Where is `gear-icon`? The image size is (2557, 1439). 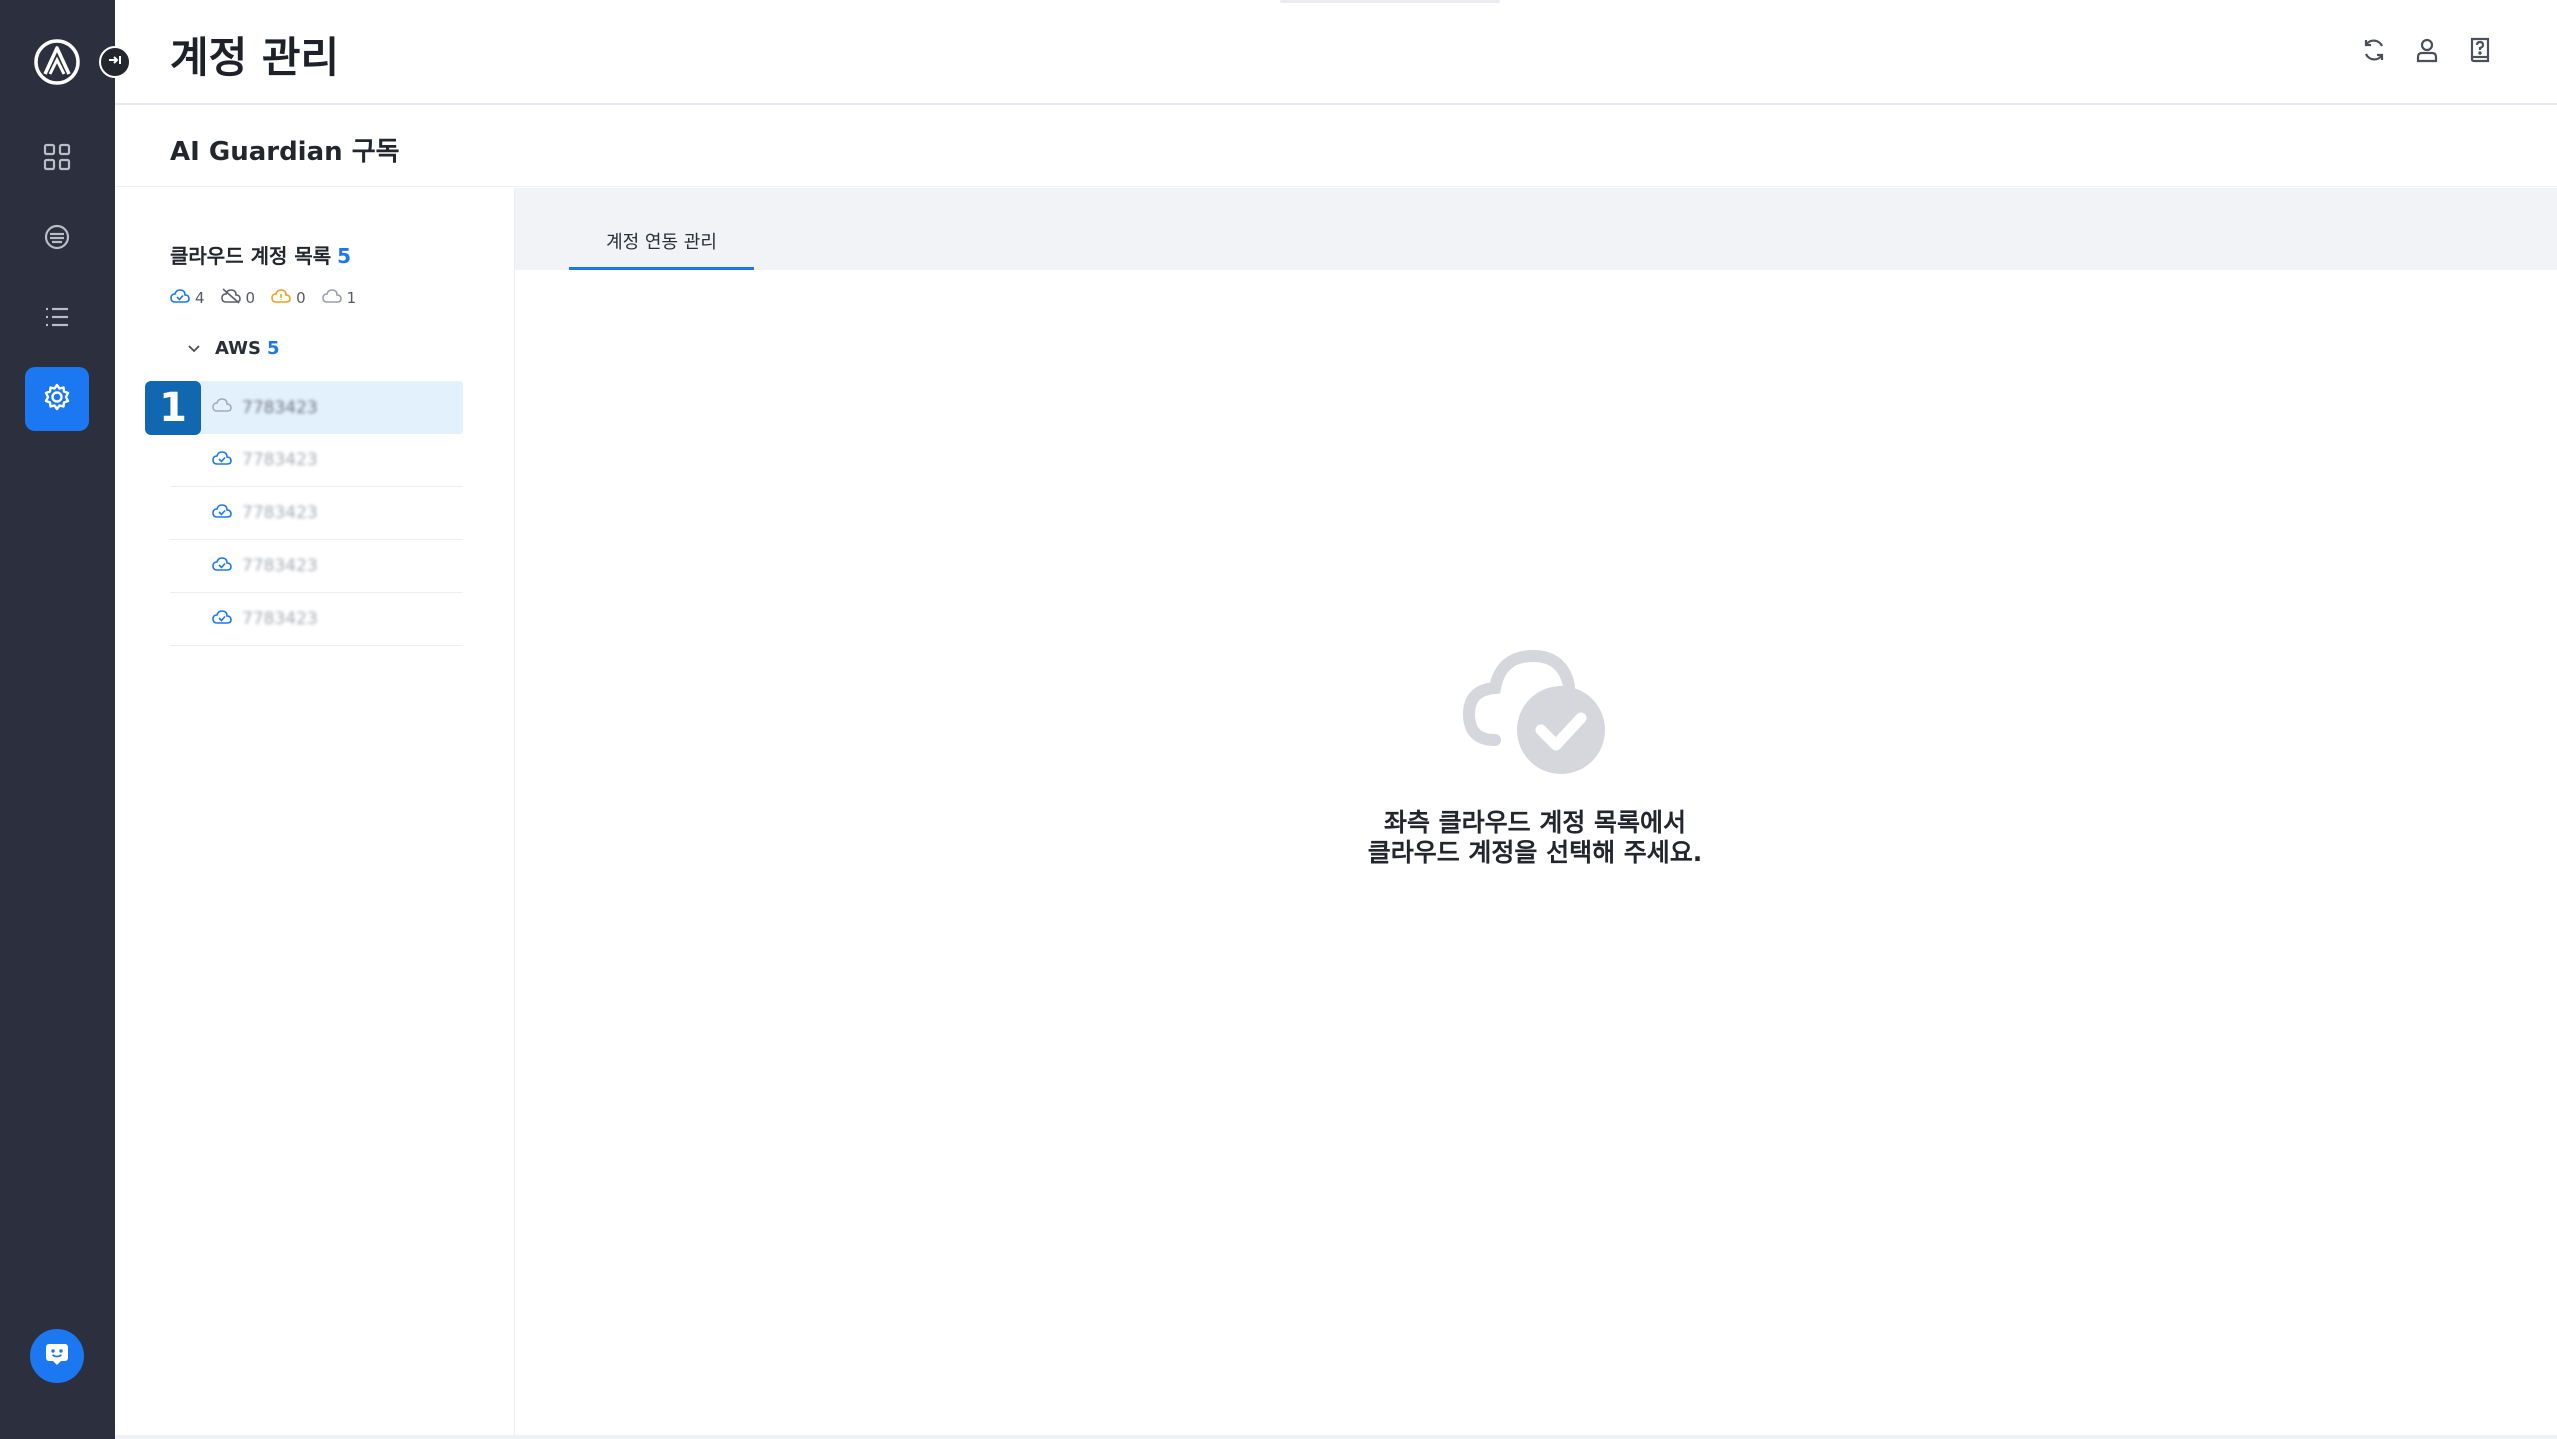
gear-icon is located at coordinates (57, 399).